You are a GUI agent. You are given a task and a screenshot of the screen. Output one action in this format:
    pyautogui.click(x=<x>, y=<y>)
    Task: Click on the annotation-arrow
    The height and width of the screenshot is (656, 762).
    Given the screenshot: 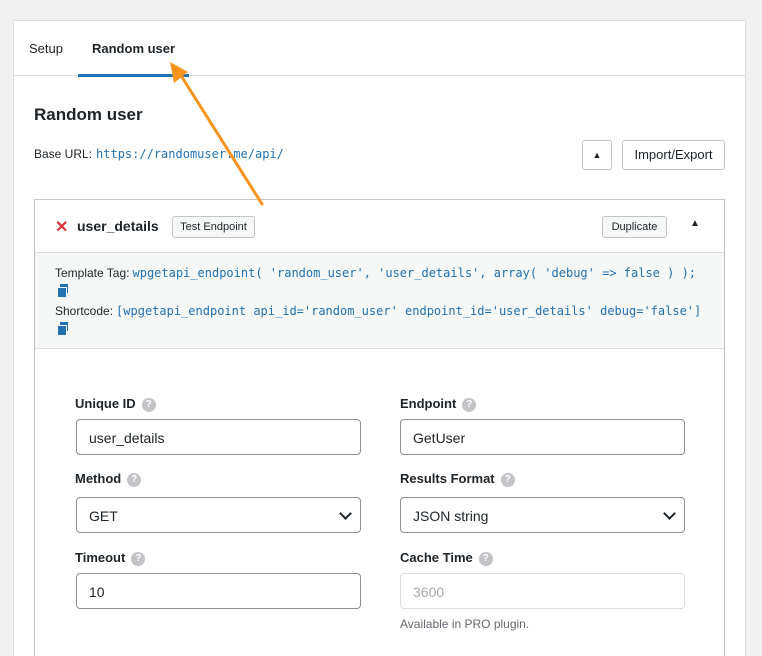 What is the action you would take?
    pyautogui.click(x=217, y=134)
    